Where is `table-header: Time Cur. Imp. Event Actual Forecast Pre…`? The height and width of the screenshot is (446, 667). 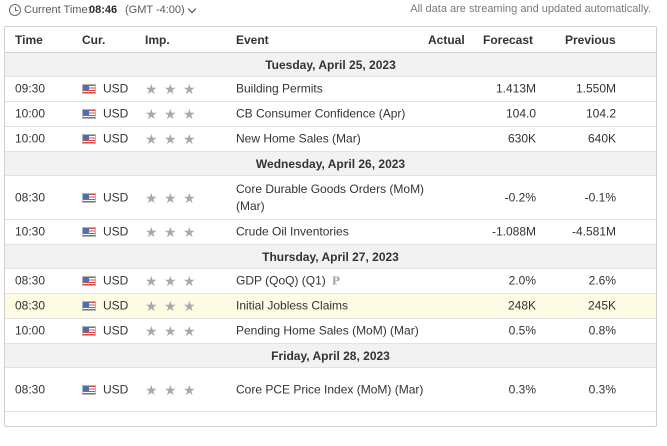 table-header: Time Cur. Imp. Event Actual Forecast Pre… is located at coordinates (330, 40).